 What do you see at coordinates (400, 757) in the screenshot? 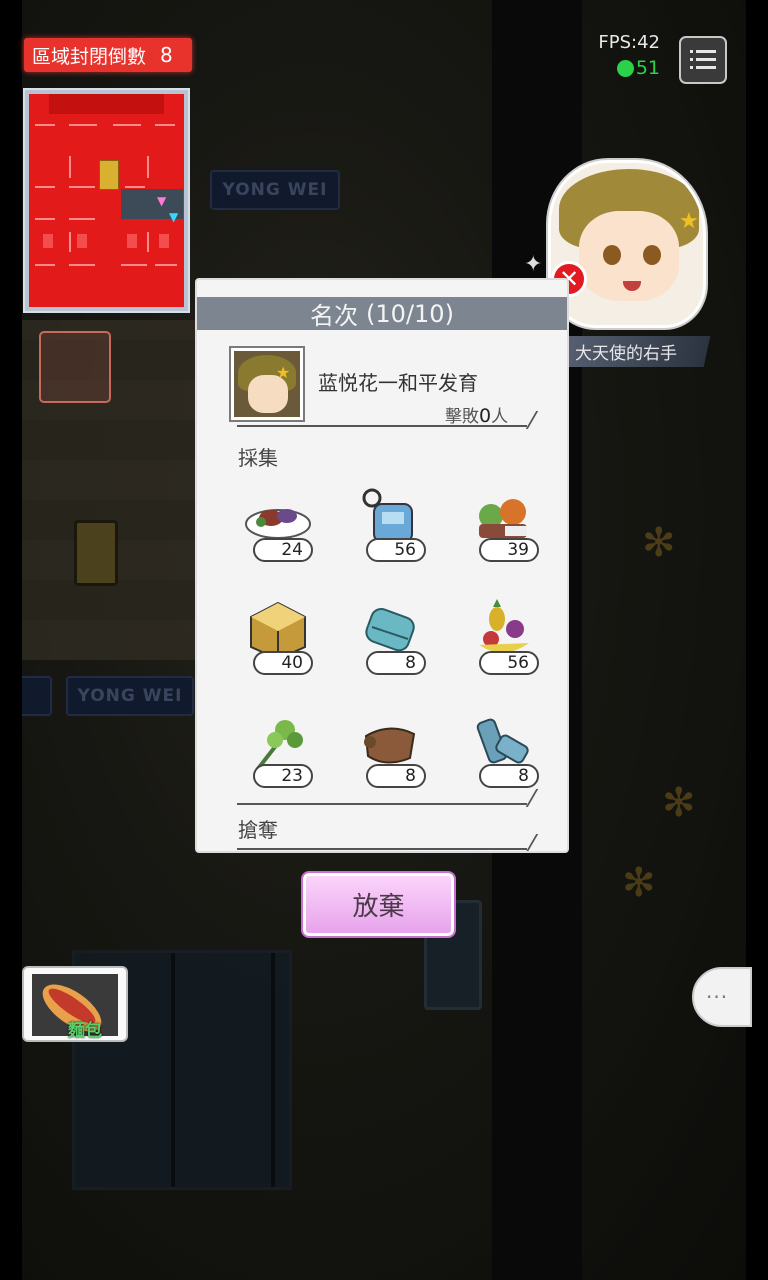
I see `item-leather-scroll: 8` at bounding box center [400, 757].